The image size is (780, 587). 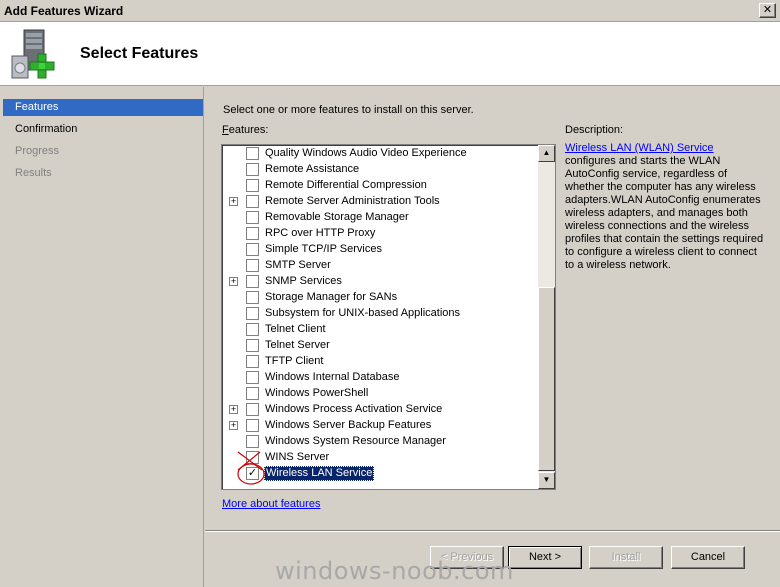 I want to click on close-button: ✕, so click(x=767, y=10).